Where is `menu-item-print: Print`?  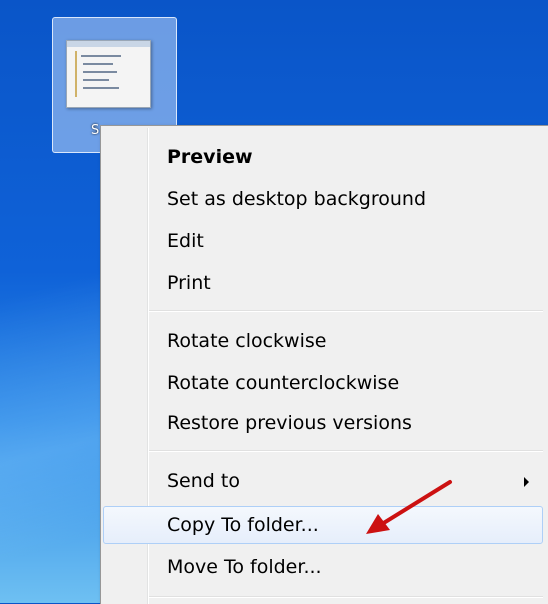 menu-item-print: Print is located at coordinates (323, 283).